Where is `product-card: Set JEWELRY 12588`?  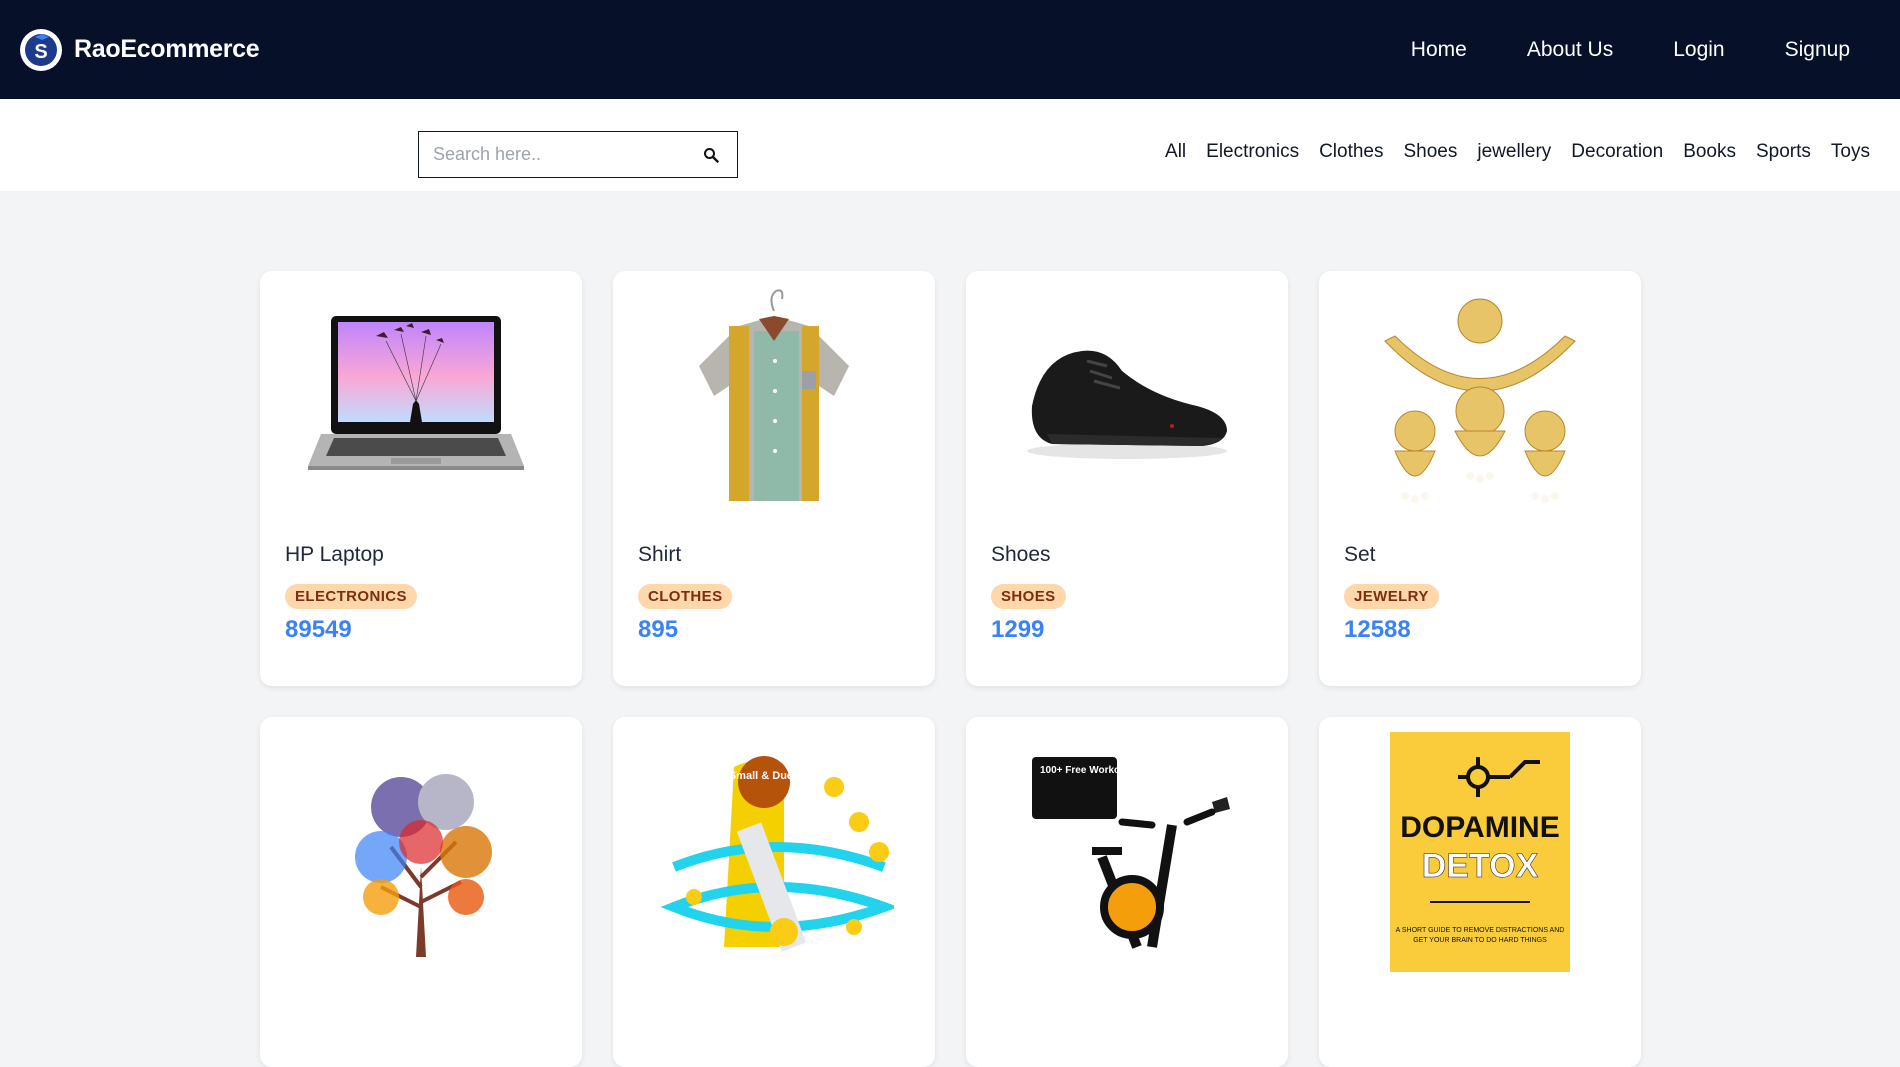
product-card: Set JEWELRY 12588 is located at coordinates (1480, 478).